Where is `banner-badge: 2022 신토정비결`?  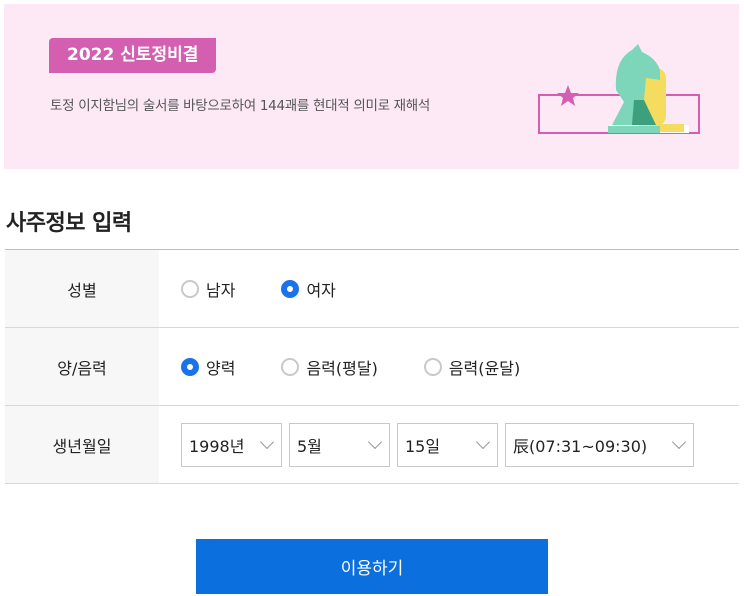 banner-badge: 2022 신토정비결 is located at coordinates (133, 55).